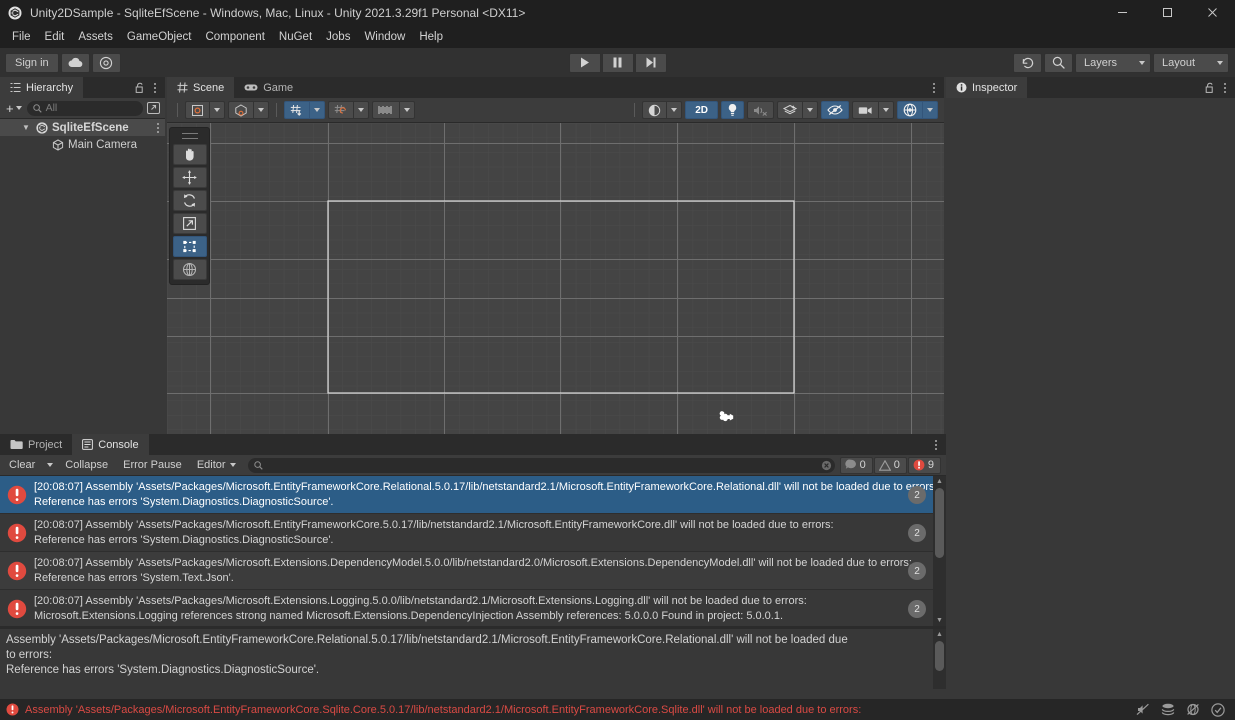  What do you see at coordinates (890, 465) in the screenshot?
I see `warning-count-filter: 0` at bounding box center [890, 465].